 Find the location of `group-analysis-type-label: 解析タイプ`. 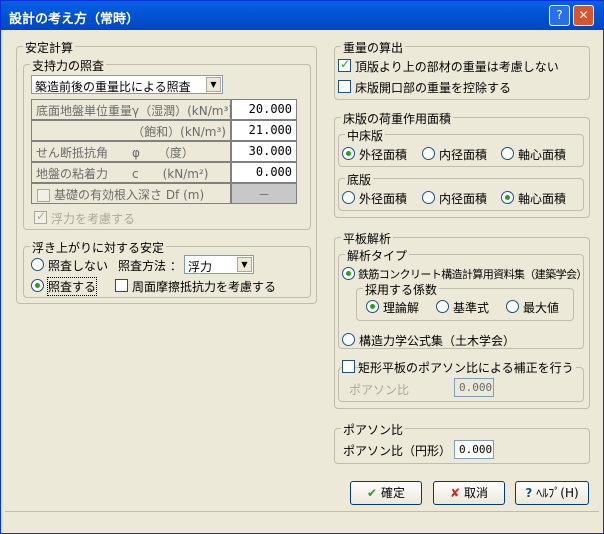

group-analysis-type-label: 解析タイプ is located at coordinates (377, 255).